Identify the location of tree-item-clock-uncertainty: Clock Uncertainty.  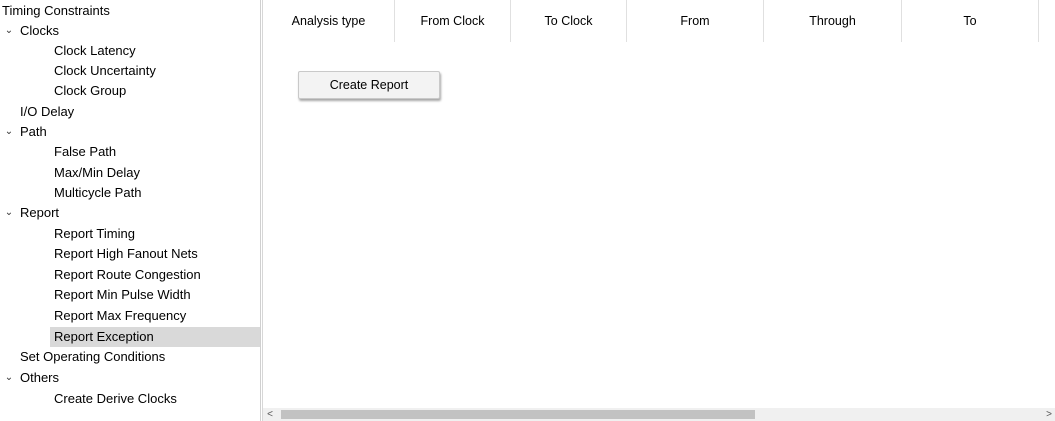
(105, 71).